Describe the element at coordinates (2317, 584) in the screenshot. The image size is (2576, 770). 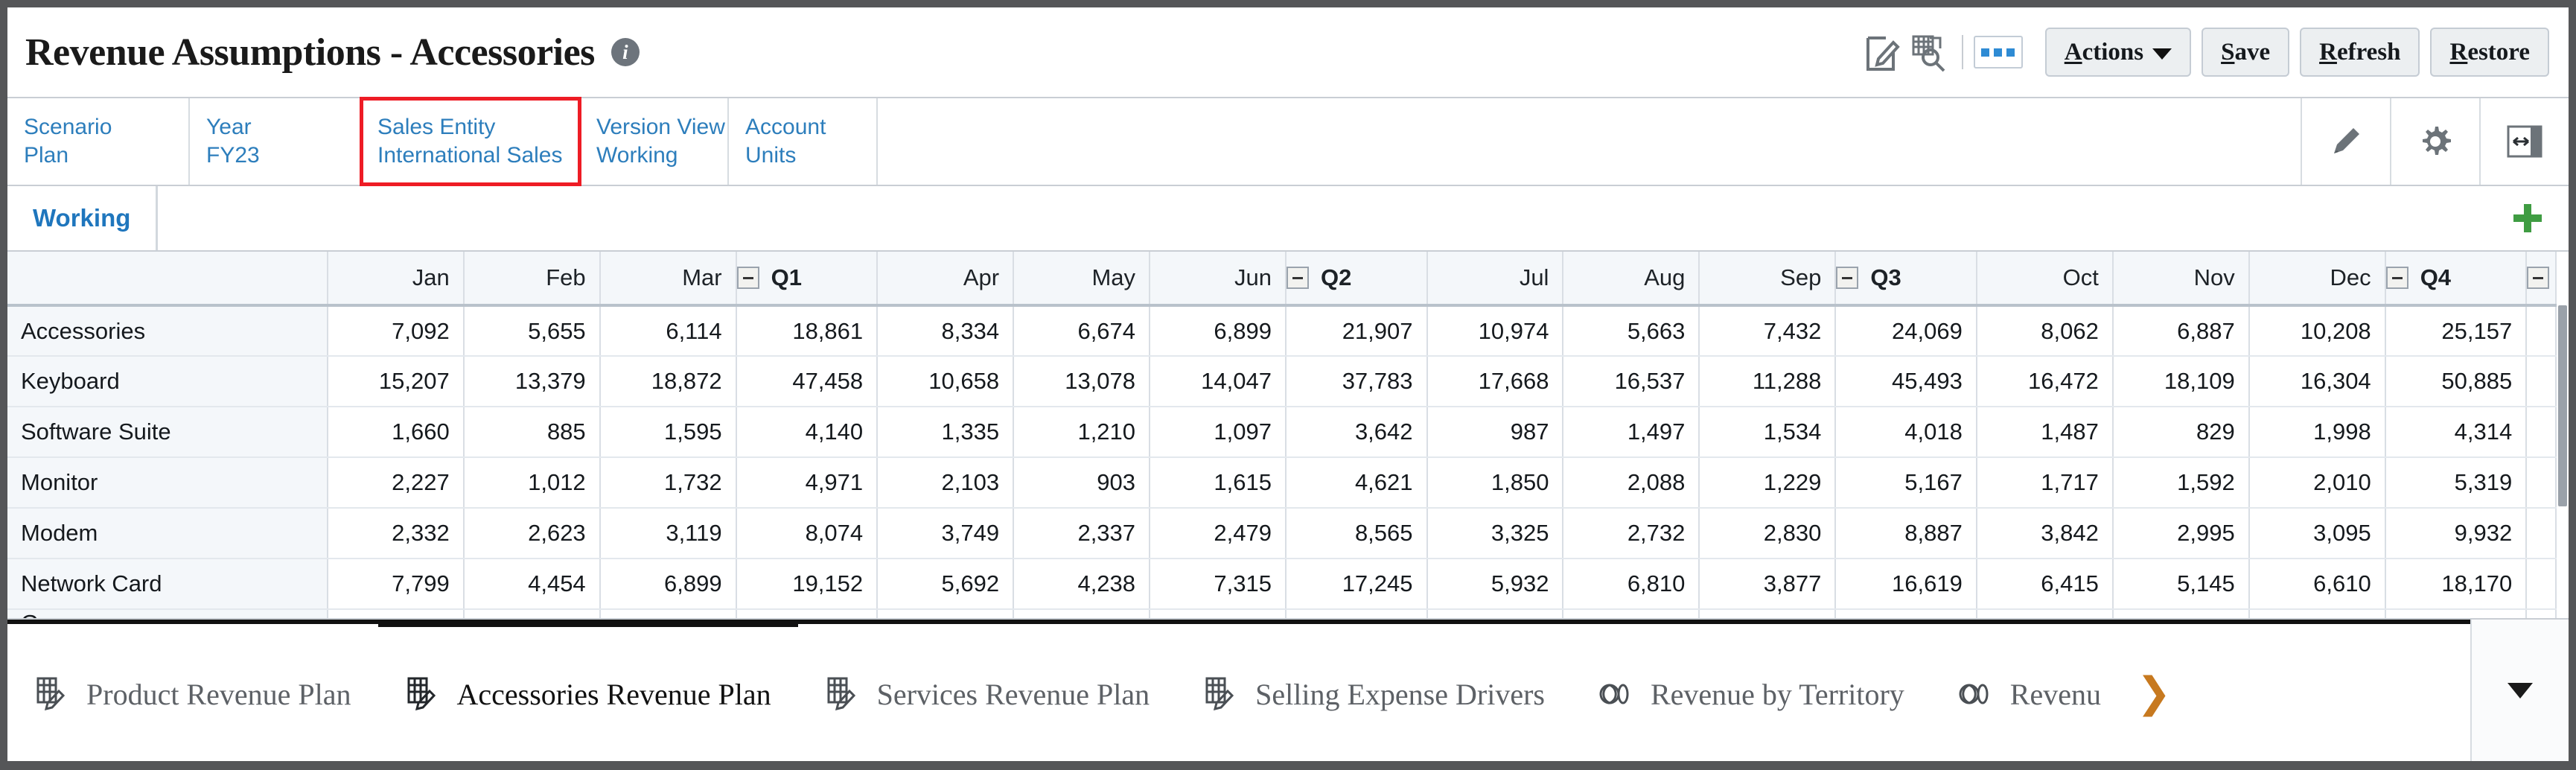
I see `cell: 6,610` at that location.